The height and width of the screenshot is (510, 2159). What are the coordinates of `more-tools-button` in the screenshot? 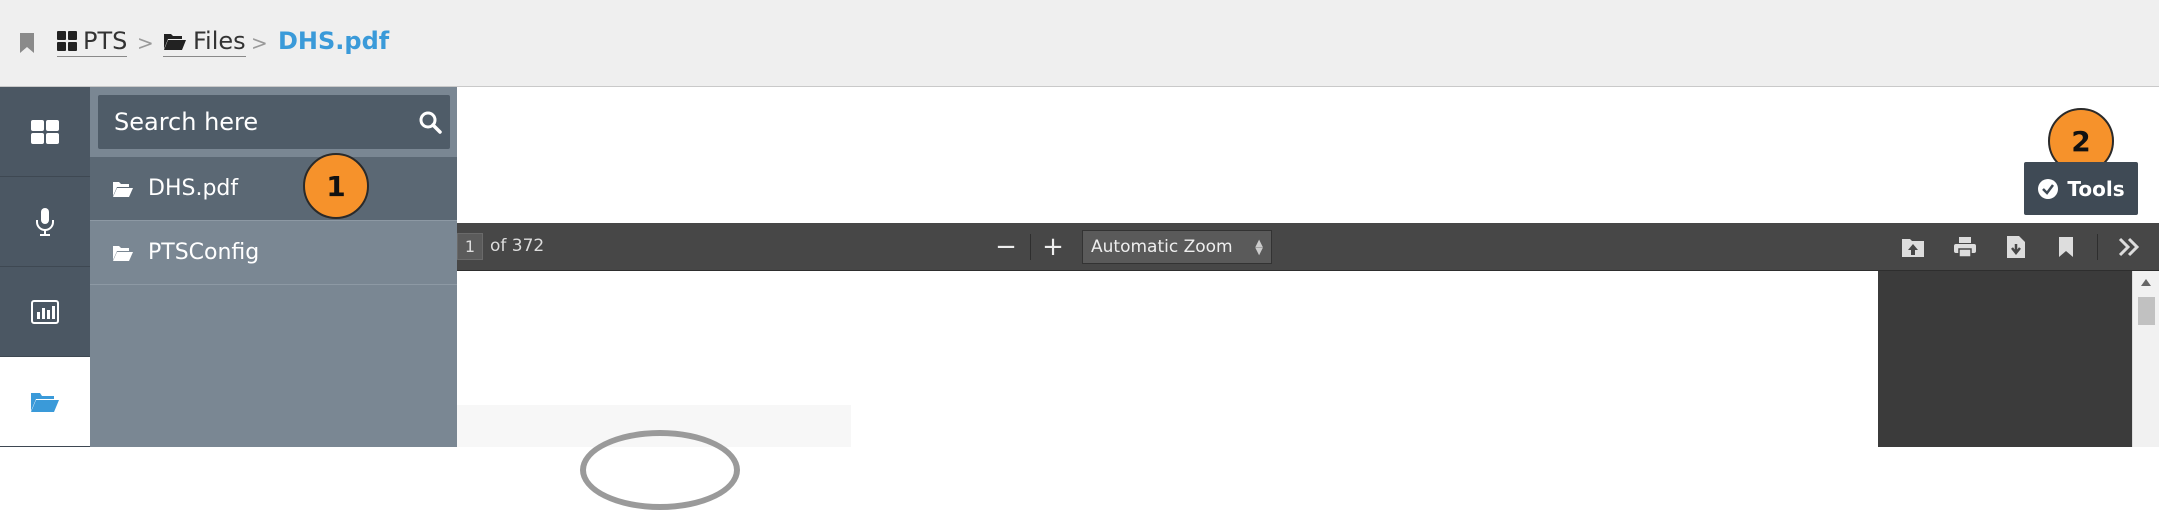 It's located at (2129, 247).